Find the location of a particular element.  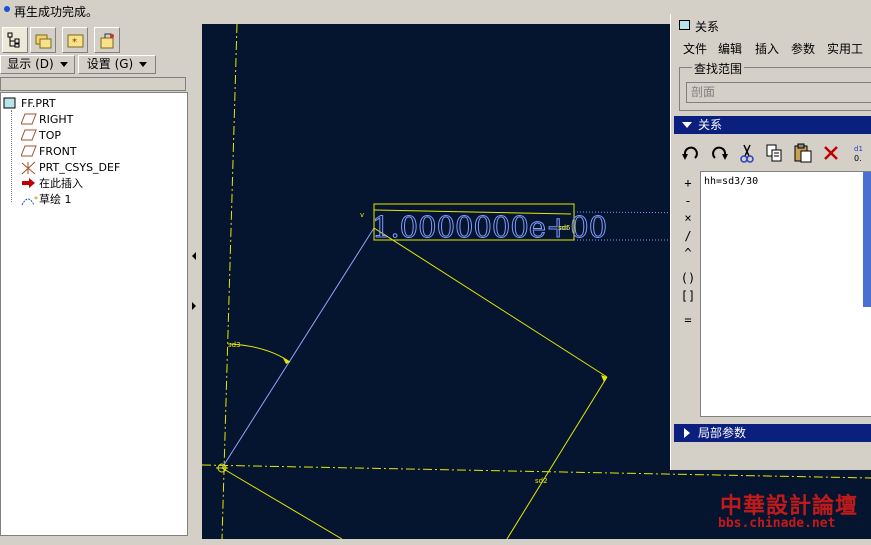

panel-splitter is located at coordinates (195, 283).